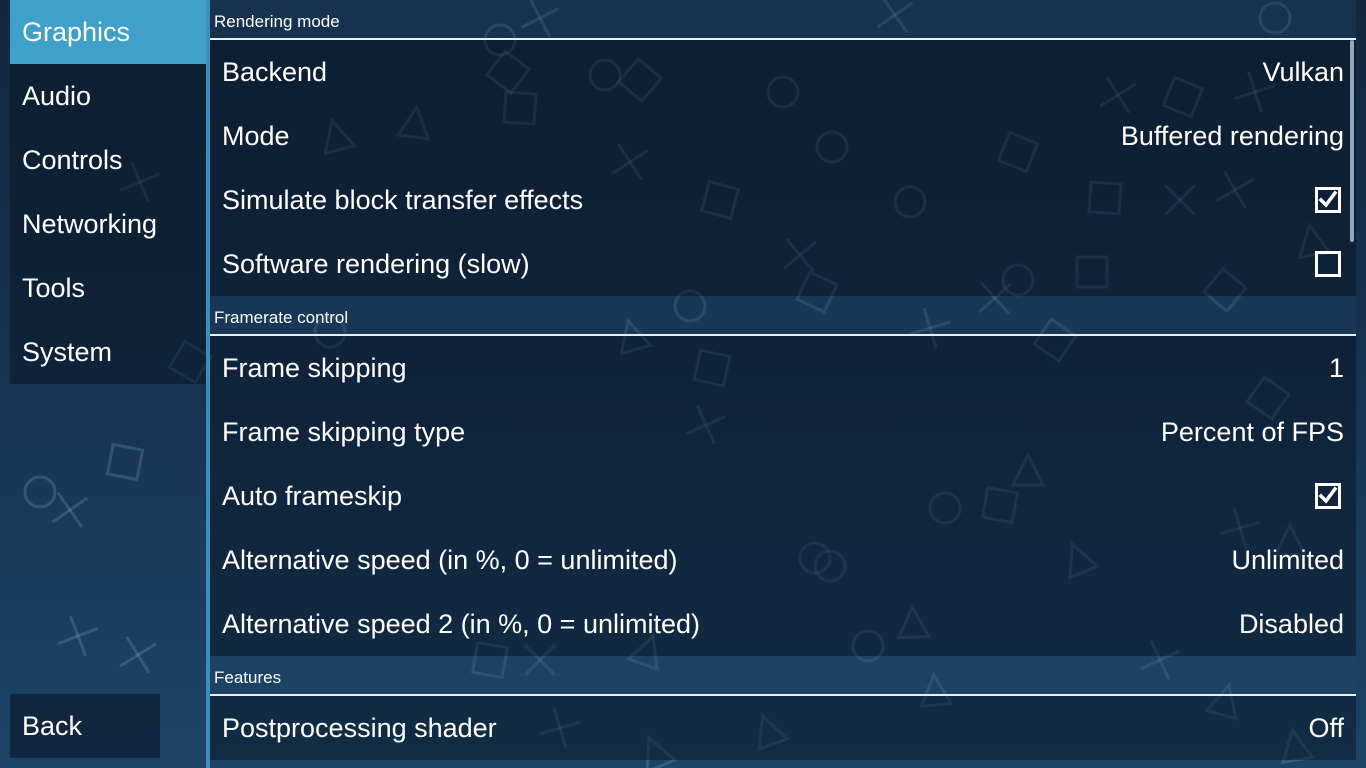 The image size is (1366, 768). Describe the element at coordinates (783, 316) in the screenshot. I see `section-header-framerate-control: Framerate control` at that location.